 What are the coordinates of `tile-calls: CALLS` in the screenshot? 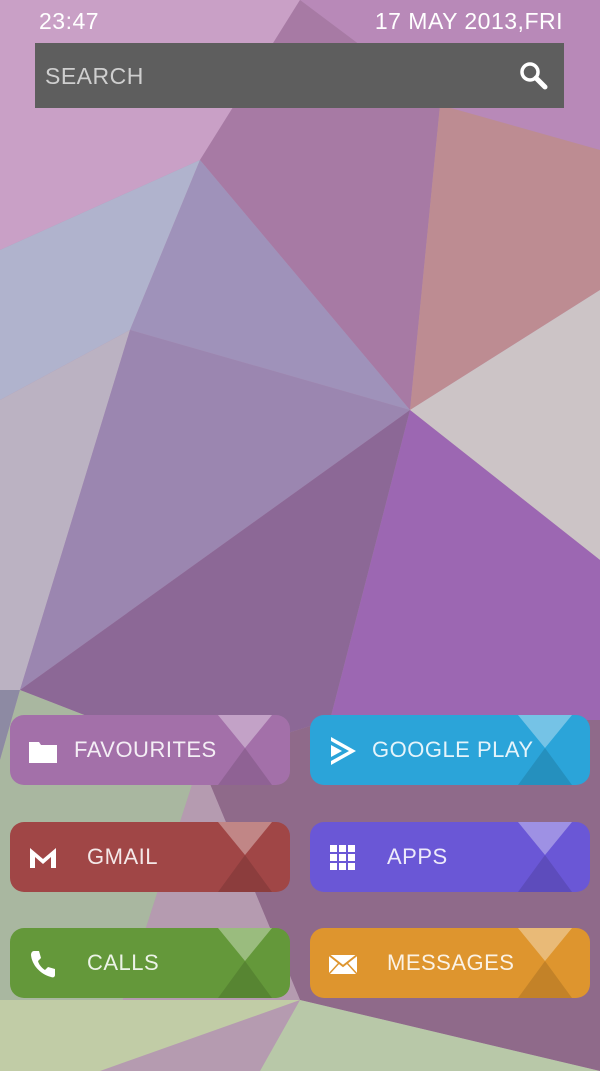 It's located at (150, 963).